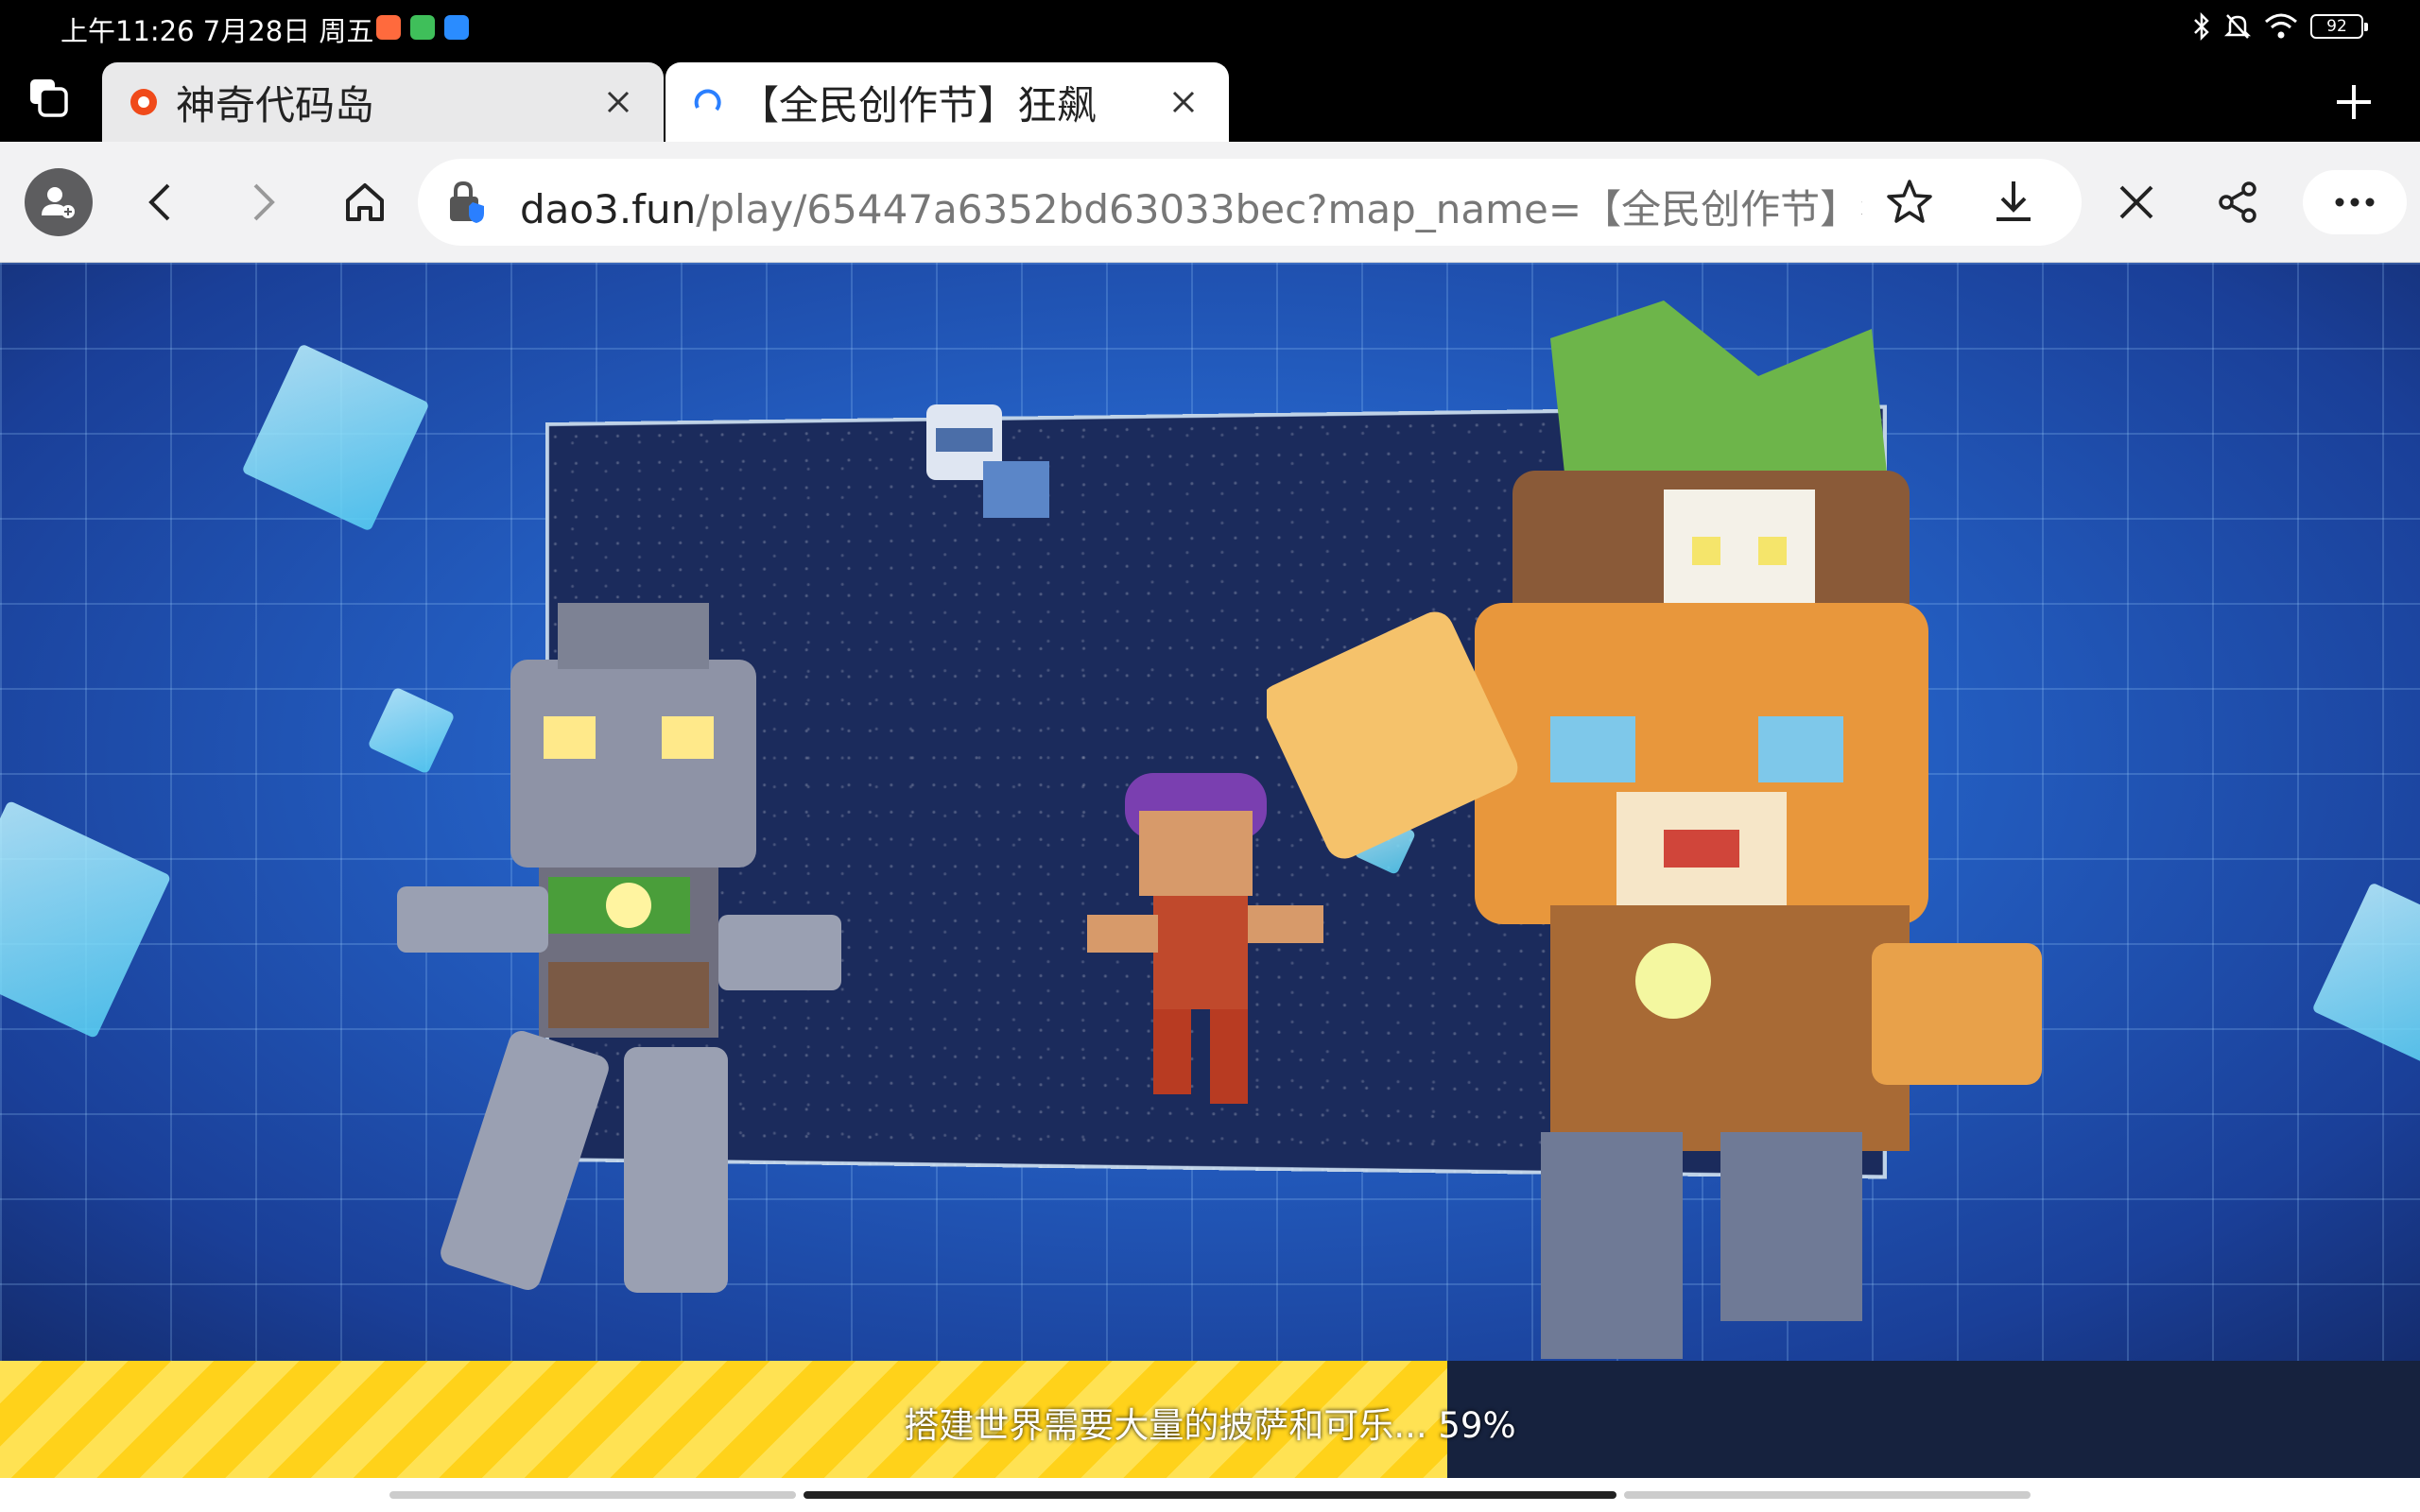 This screenshot has height=1512, width=2420. Describe the element at coordinates (2238, 26) in the screenshot. I see `mute-bell-icon` at that location.